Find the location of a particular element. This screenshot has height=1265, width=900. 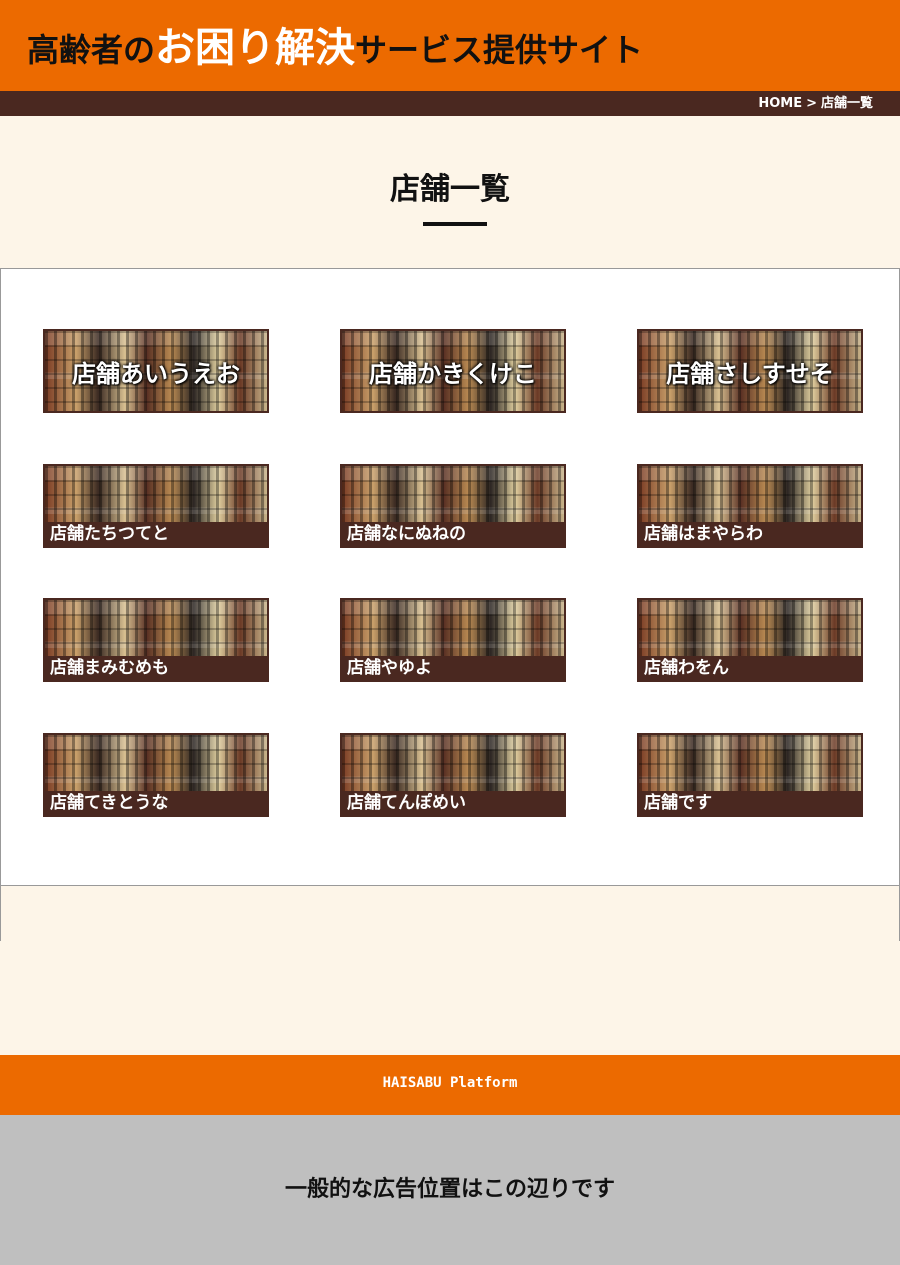

panel-extension-line-left is located at coordinates (0, 913).